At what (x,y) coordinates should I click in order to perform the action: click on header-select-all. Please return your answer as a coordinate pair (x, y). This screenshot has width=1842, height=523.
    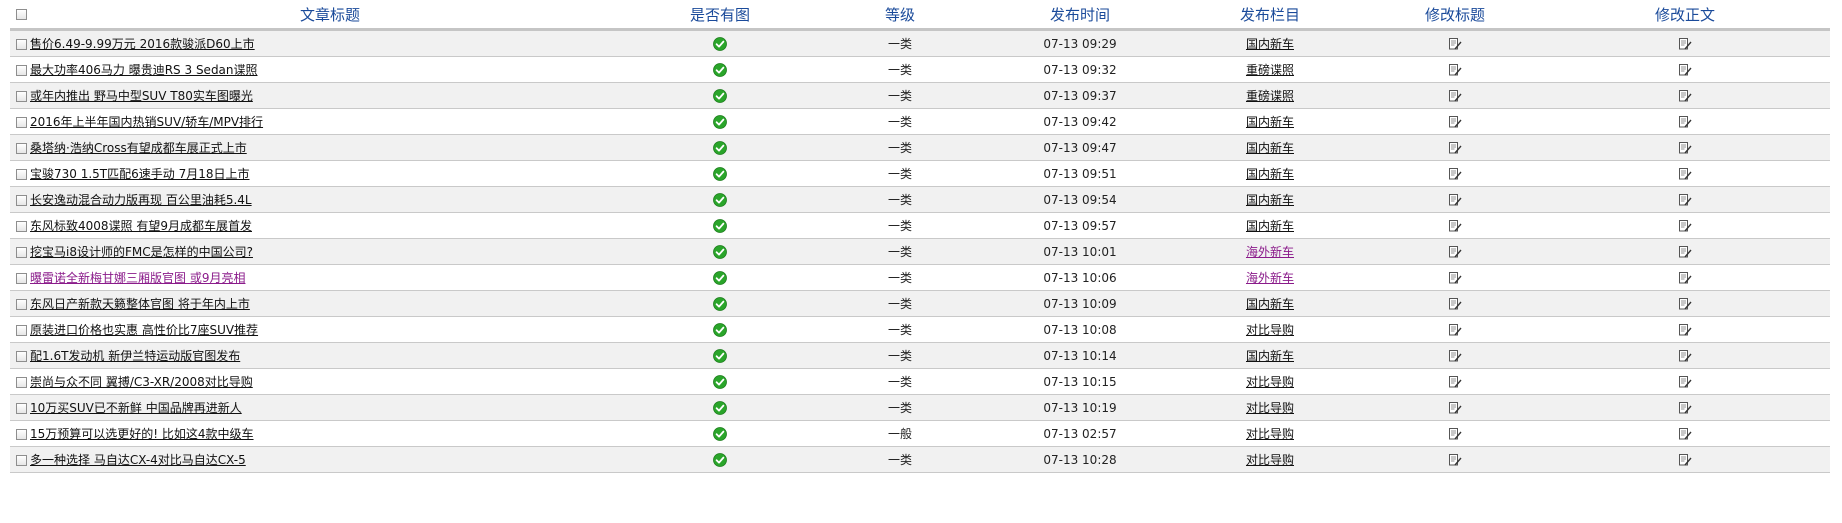
    Looking at the image, I should click on (20, 15).